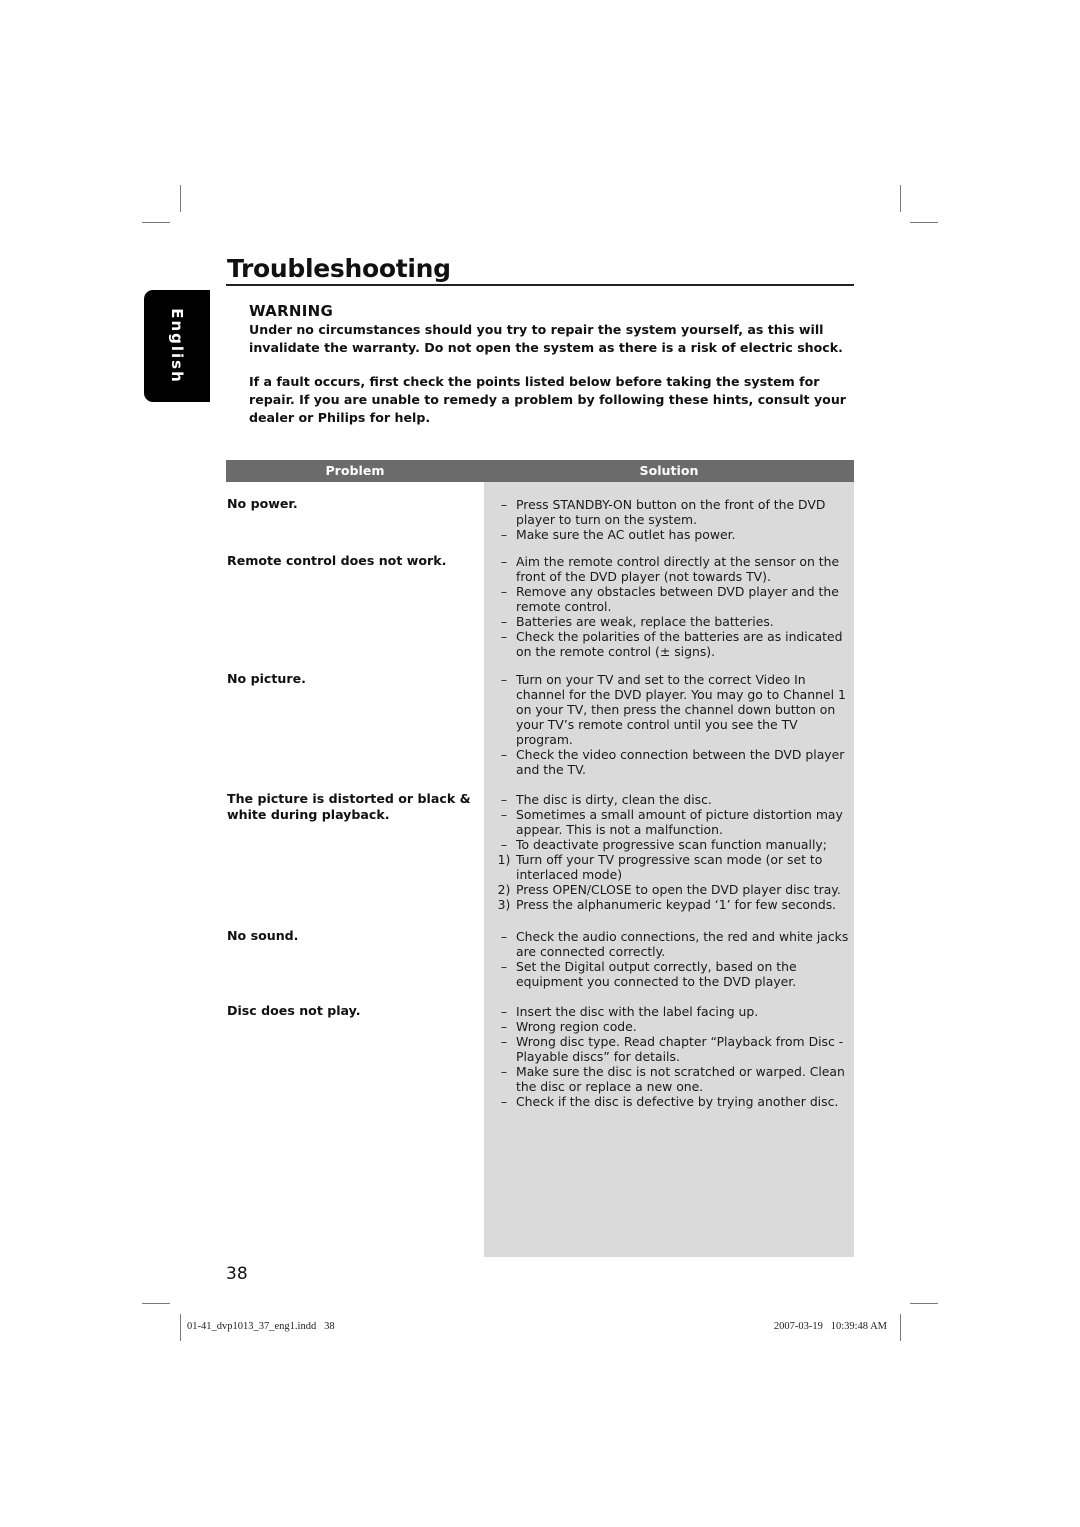  I want to click on problem-cell: No sound., so click(263, 935).